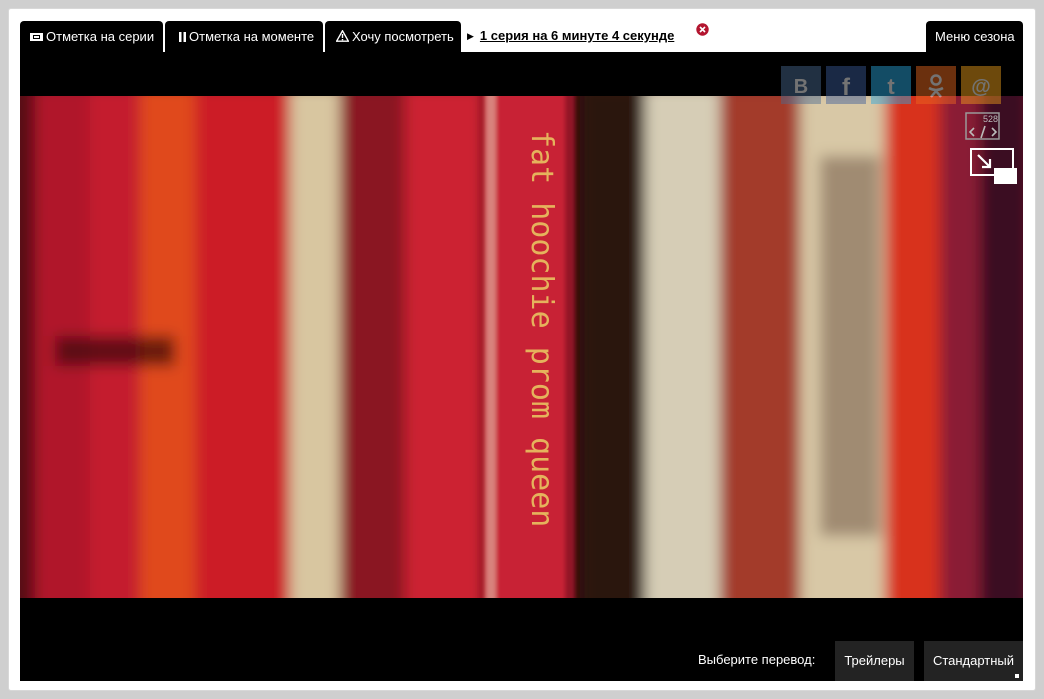 The height and width of the screenshot is (699, 1044). I want to click on tab-mark-moment: Отметка на моменте, so click(244, 36).